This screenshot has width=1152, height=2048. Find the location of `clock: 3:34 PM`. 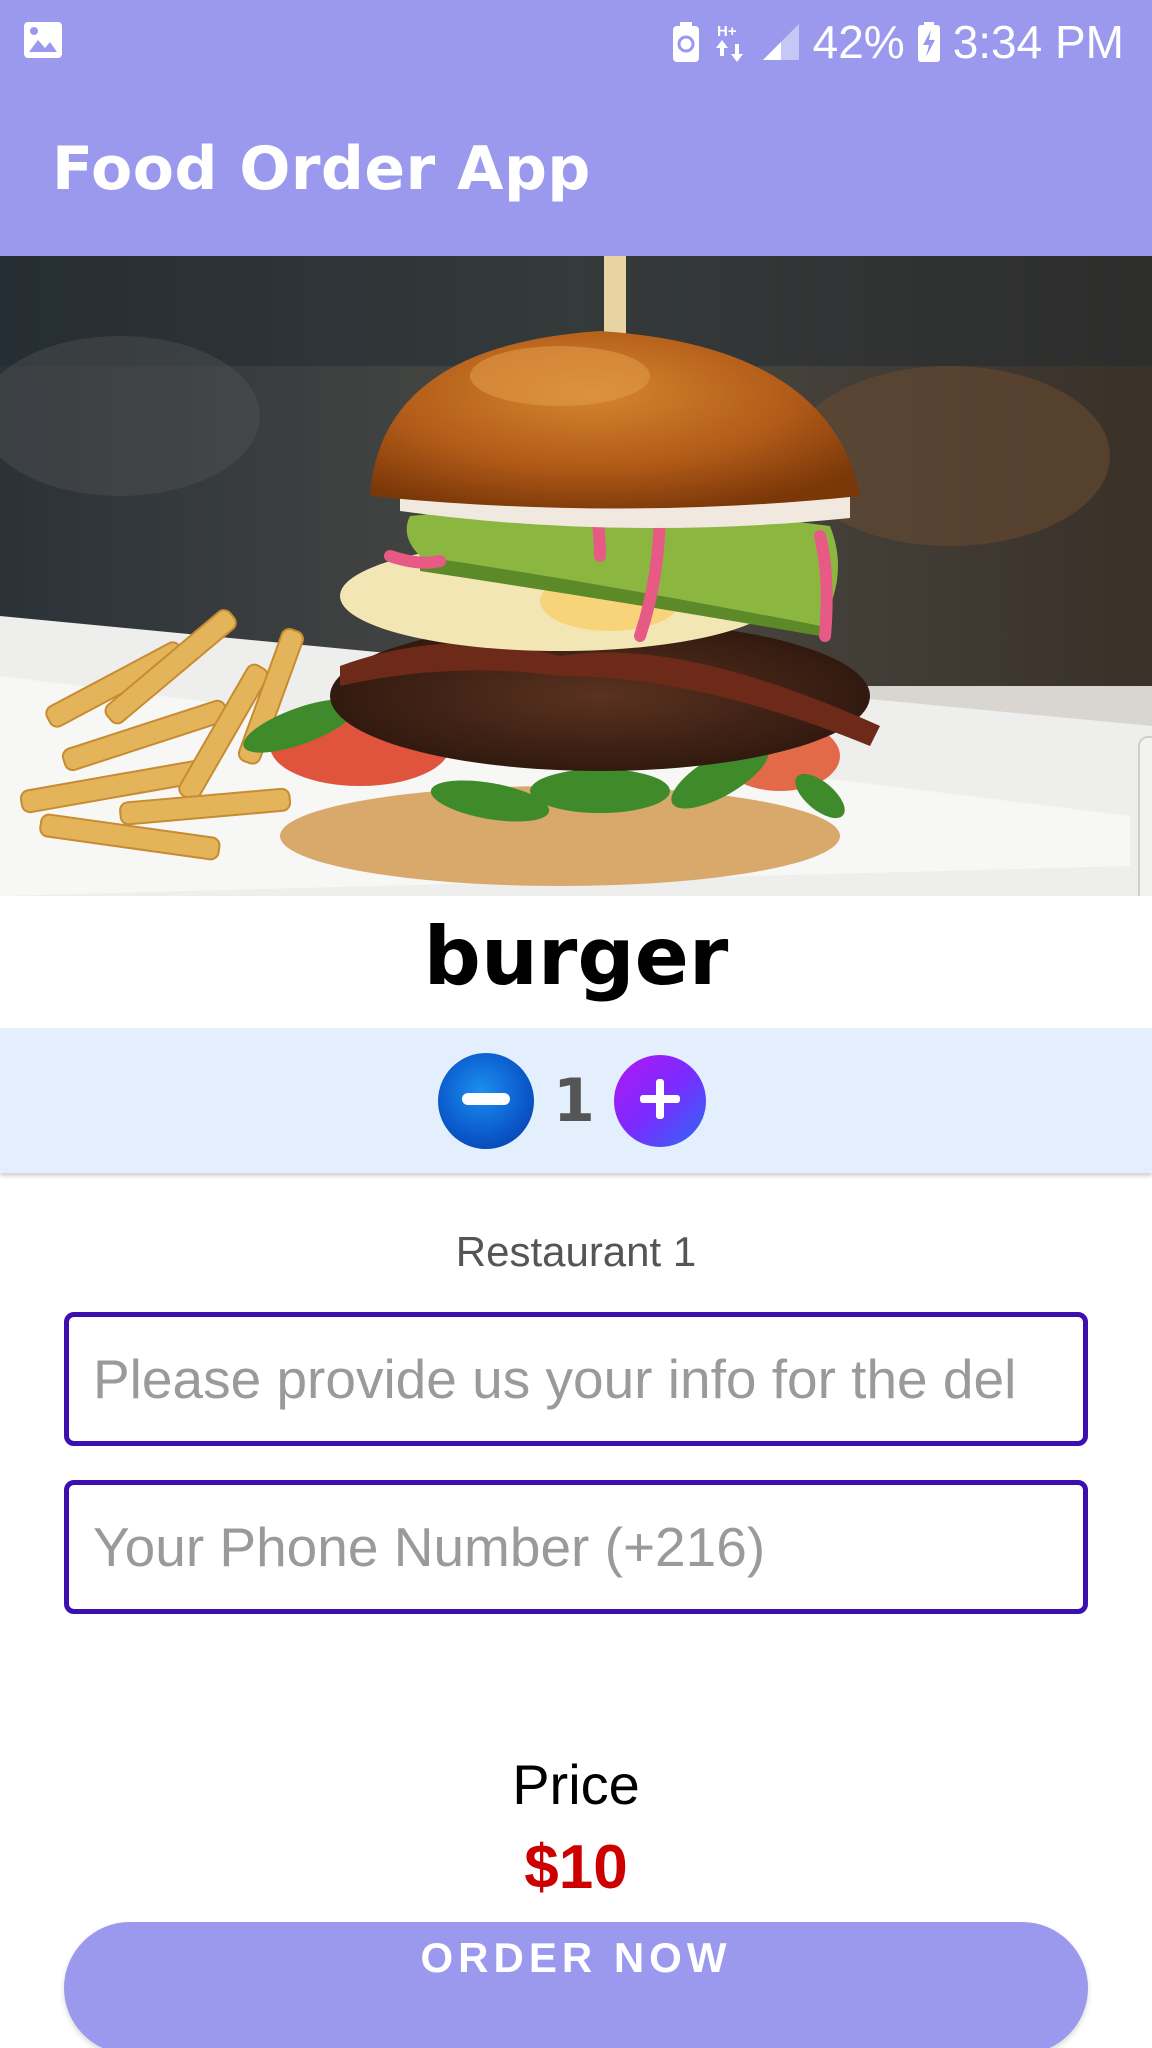

clock: 3:34 PM is located at coordinates (1038, 42).